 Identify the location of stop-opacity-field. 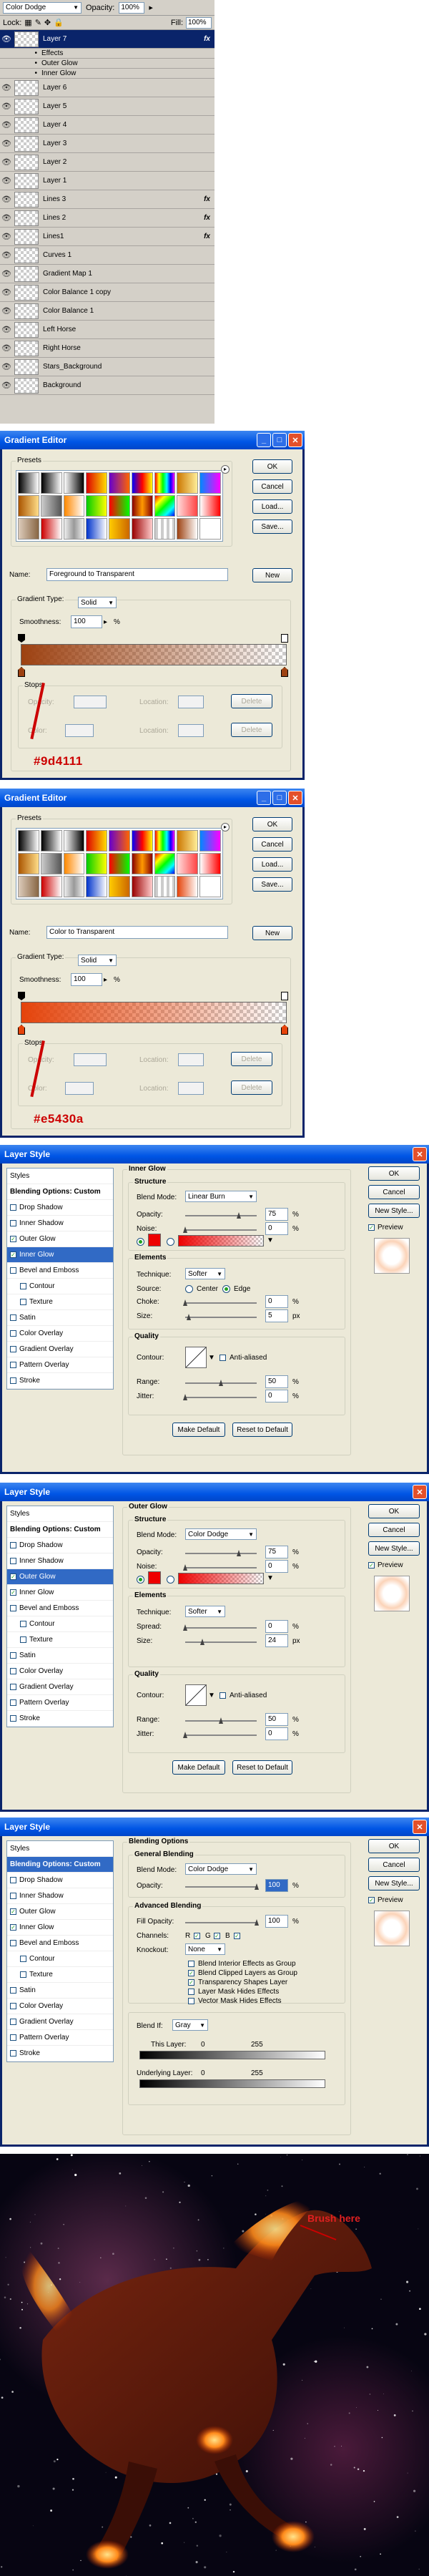
(90, 702).